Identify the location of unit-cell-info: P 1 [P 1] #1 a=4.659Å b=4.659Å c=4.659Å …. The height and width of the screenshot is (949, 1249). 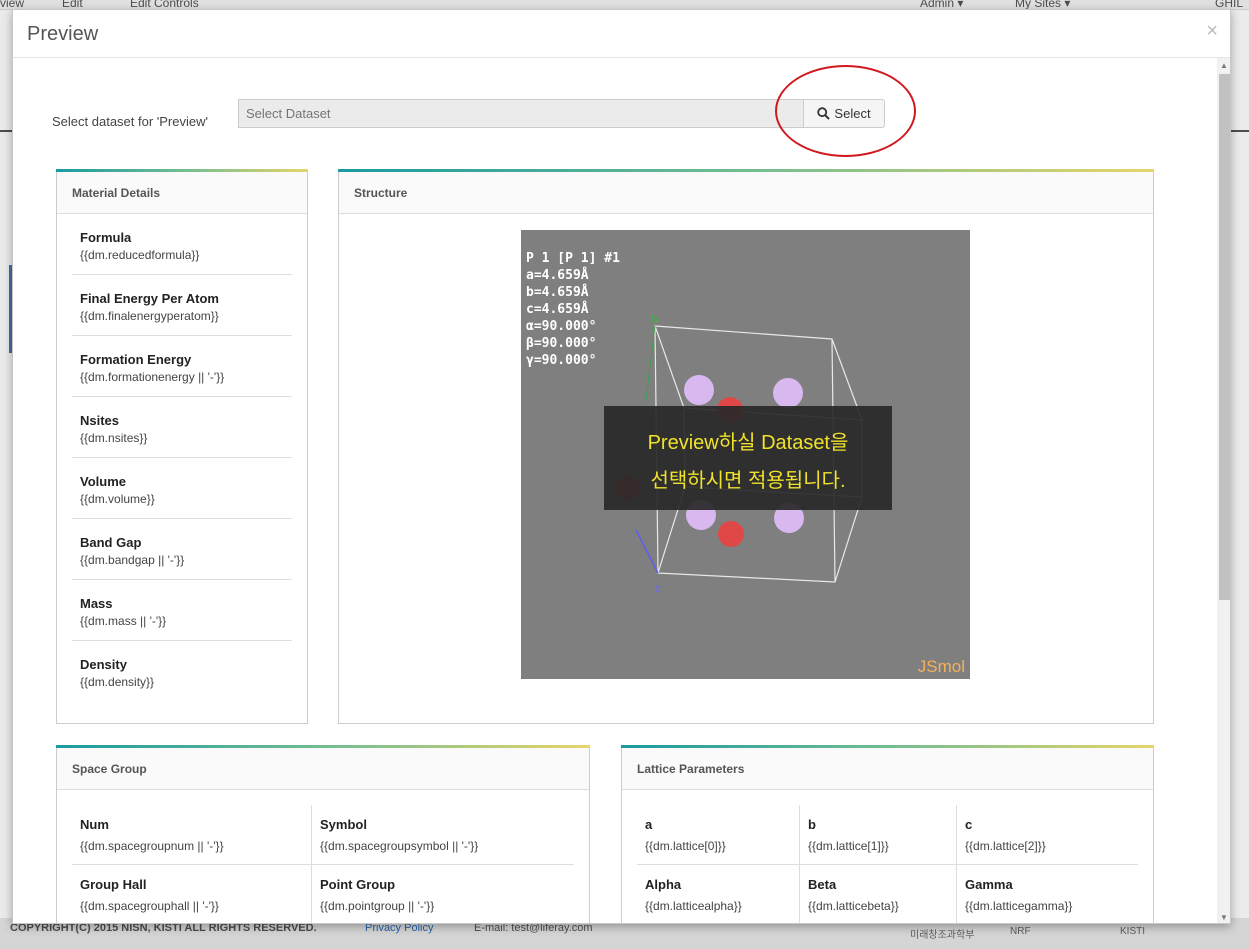
(573, 309).